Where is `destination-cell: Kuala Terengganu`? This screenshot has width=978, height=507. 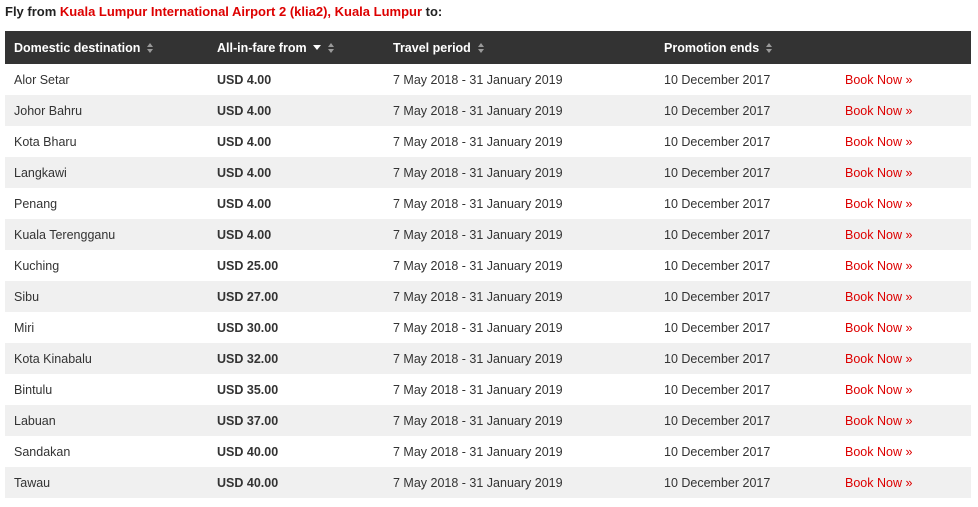
destination-cell: Kuala Terengganu is located at coordinates (111, 234).